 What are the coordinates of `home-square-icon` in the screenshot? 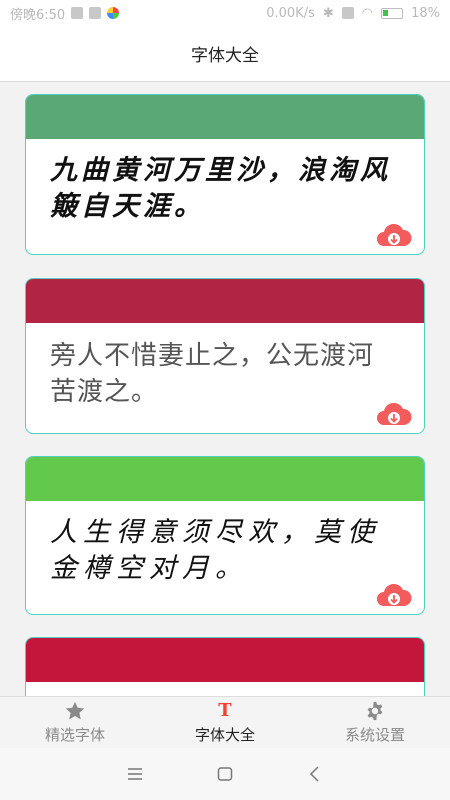 It's located at (225, 774).